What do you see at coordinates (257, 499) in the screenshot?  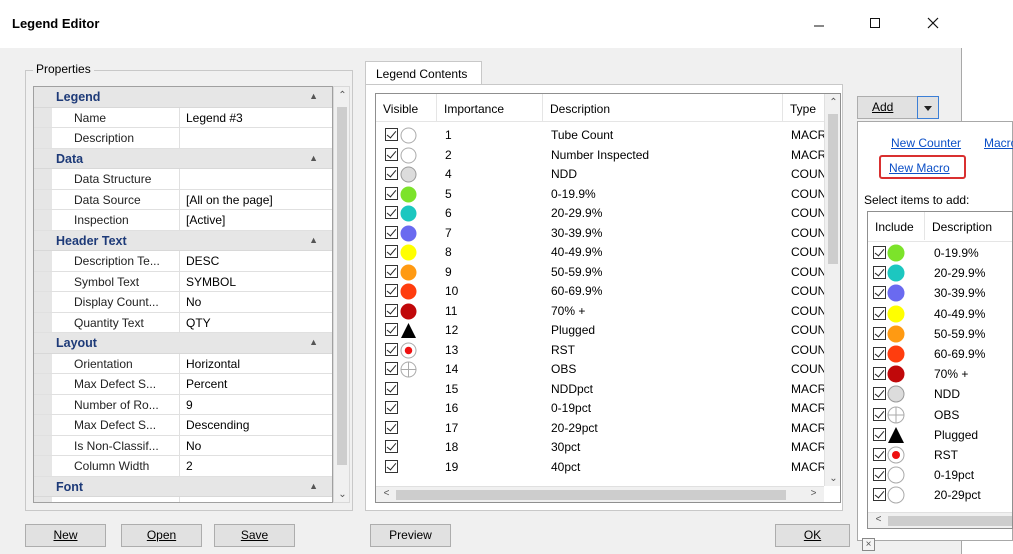 I see `property-value: Arial, 8` at bounding box center [257, 499].